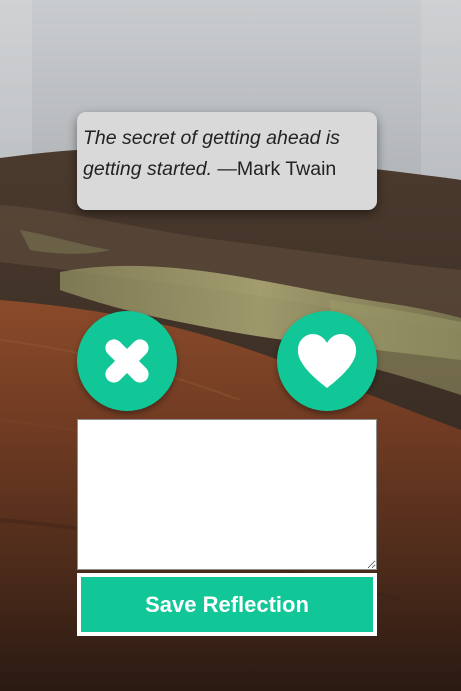 This screenshot has width=461, height=691. I want to click on dislike-button, so click(127, 361).